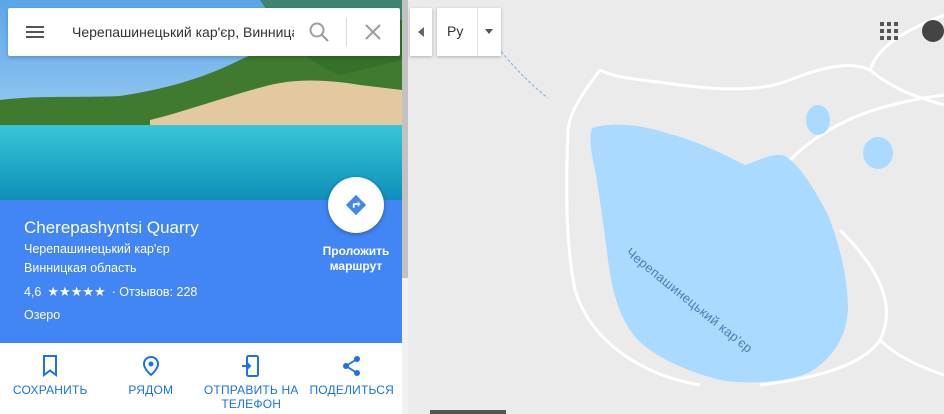  What do you see at coordinates (36, 32) in the screenshot?
I see `menu-icon` at bounding box center [36, 32].